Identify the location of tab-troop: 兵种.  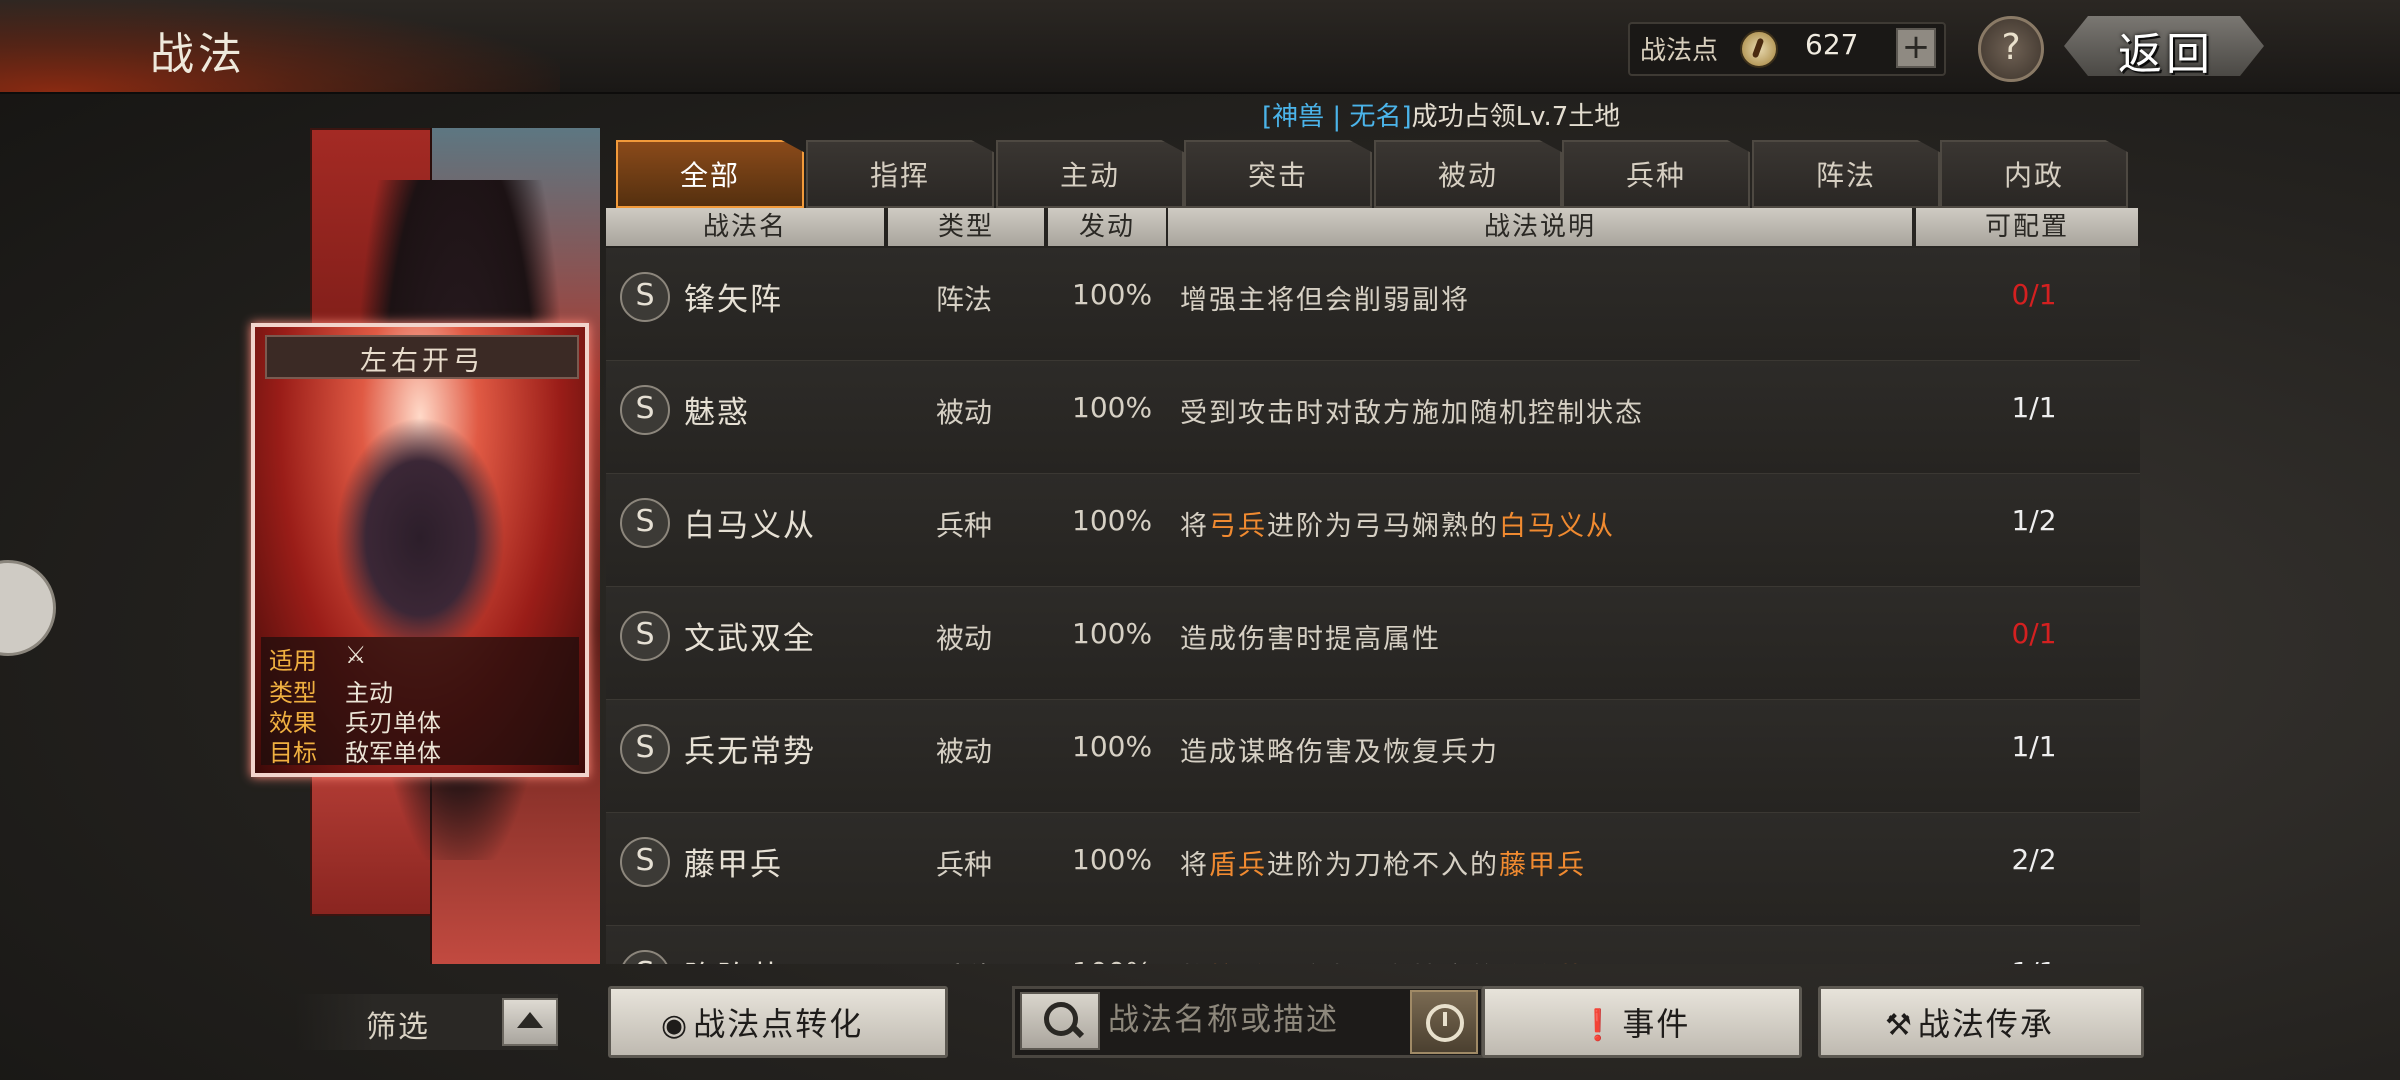
(1656, 174).